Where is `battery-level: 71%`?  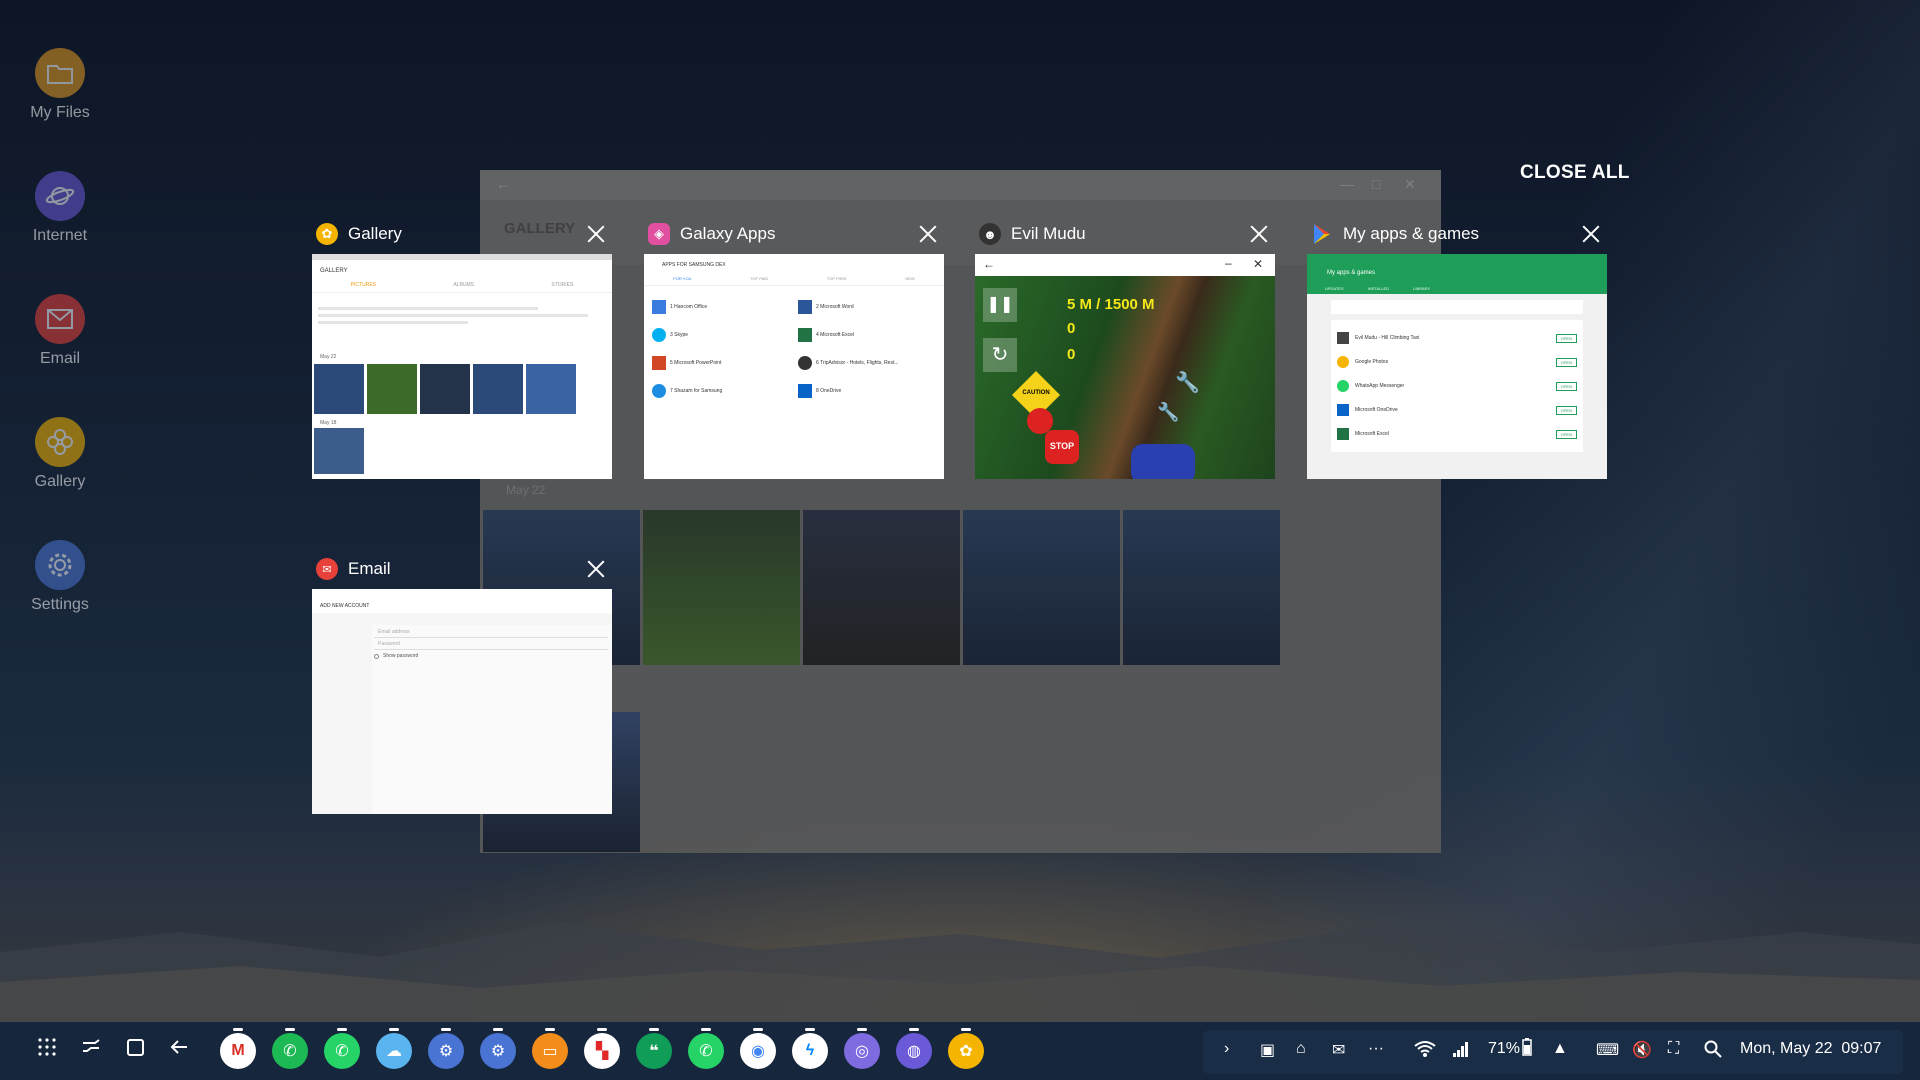
battery-level: 71% is located at coordinates (1504, 1049).